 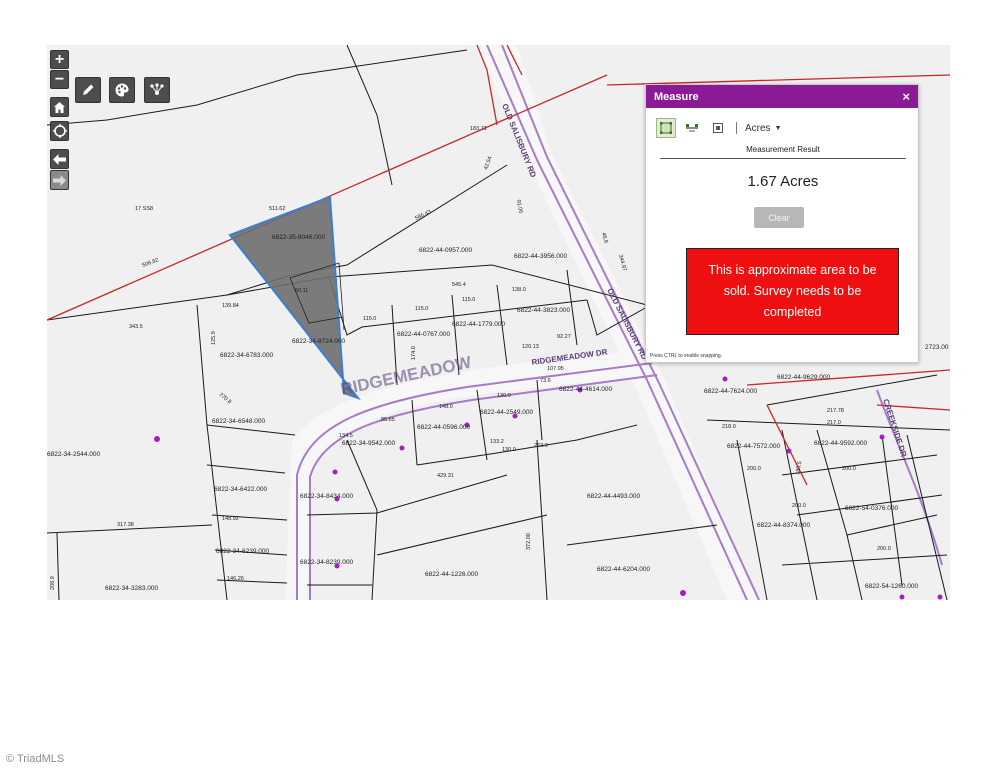 I want to click on dimension-label: 545.4, so click(x=459, y=285).